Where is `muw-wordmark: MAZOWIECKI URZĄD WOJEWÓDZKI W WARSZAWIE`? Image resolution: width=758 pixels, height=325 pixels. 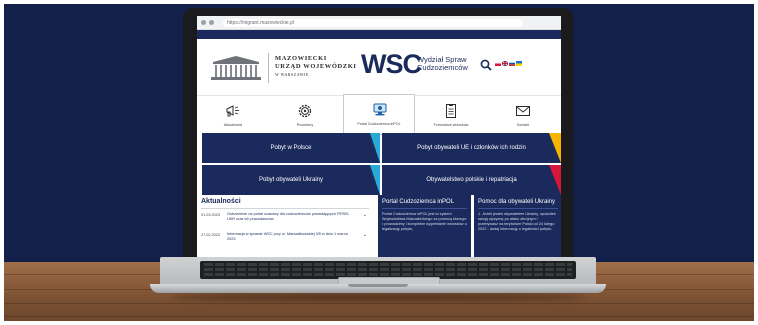 muw-wordmark: MAZOWIECKI URZĄD WOJEWÓDZKI W WARSZAWIE is located at coordinates (316, 66).